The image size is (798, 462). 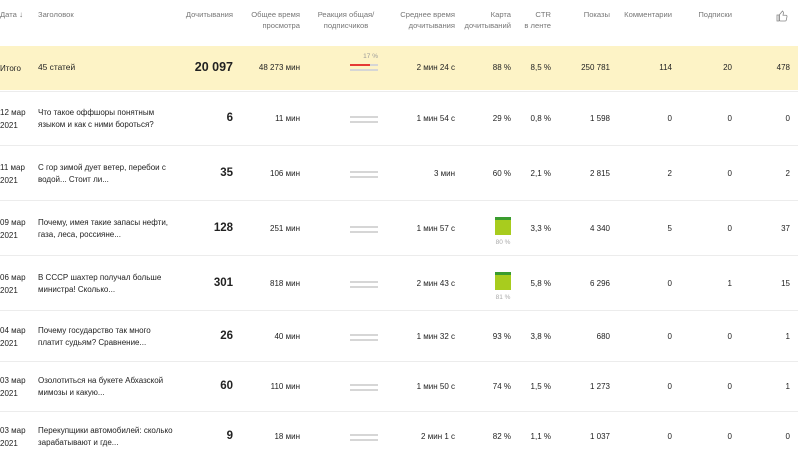 I want to click on row-date: 11 мар 2021, so click(x=12, y=174).